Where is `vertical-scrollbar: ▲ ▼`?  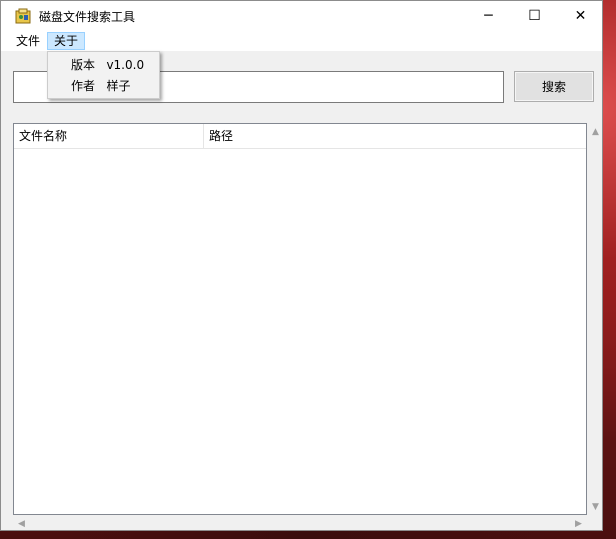 vertical-scrollbar: ▲ ▼ is located at coordinates (594, 319).